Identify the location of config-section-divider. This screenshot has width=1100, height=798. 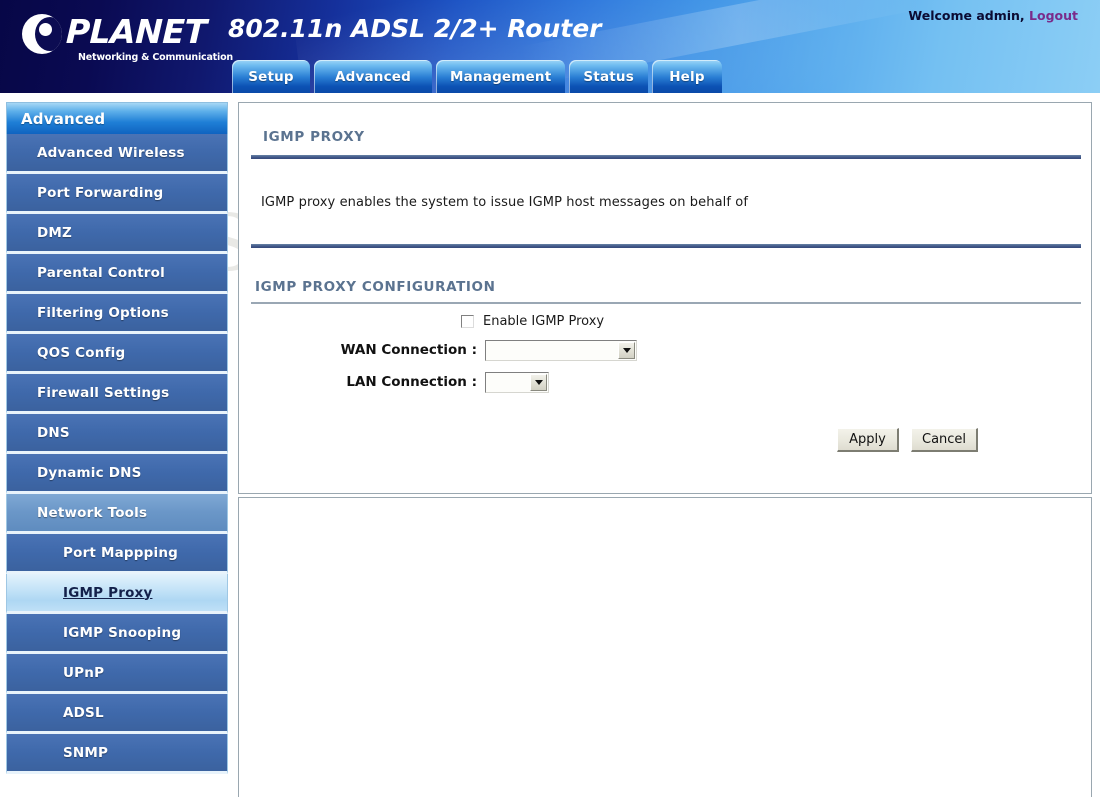
(666, 303).